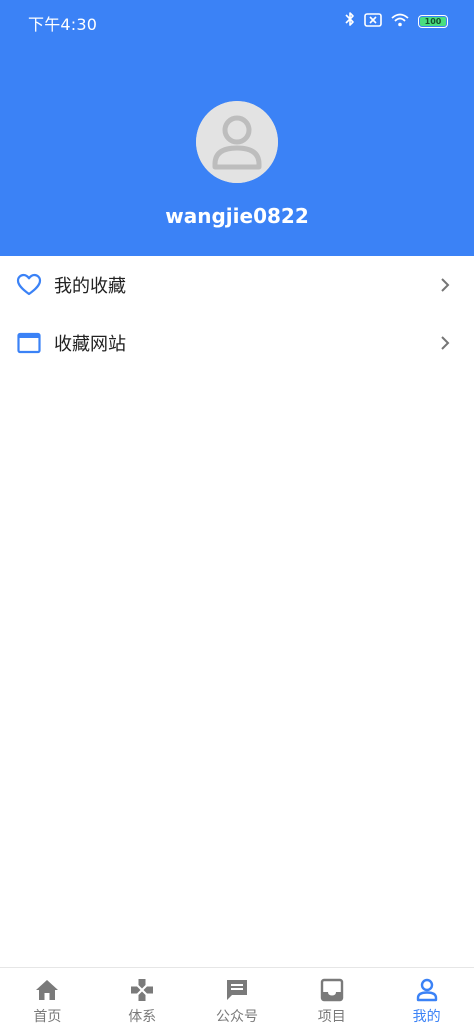 This screenshot has height=1027, width=474. Describe the element at coordinates (331, 1017) in the screenshot. I see `tab-label: 项目` at that location.